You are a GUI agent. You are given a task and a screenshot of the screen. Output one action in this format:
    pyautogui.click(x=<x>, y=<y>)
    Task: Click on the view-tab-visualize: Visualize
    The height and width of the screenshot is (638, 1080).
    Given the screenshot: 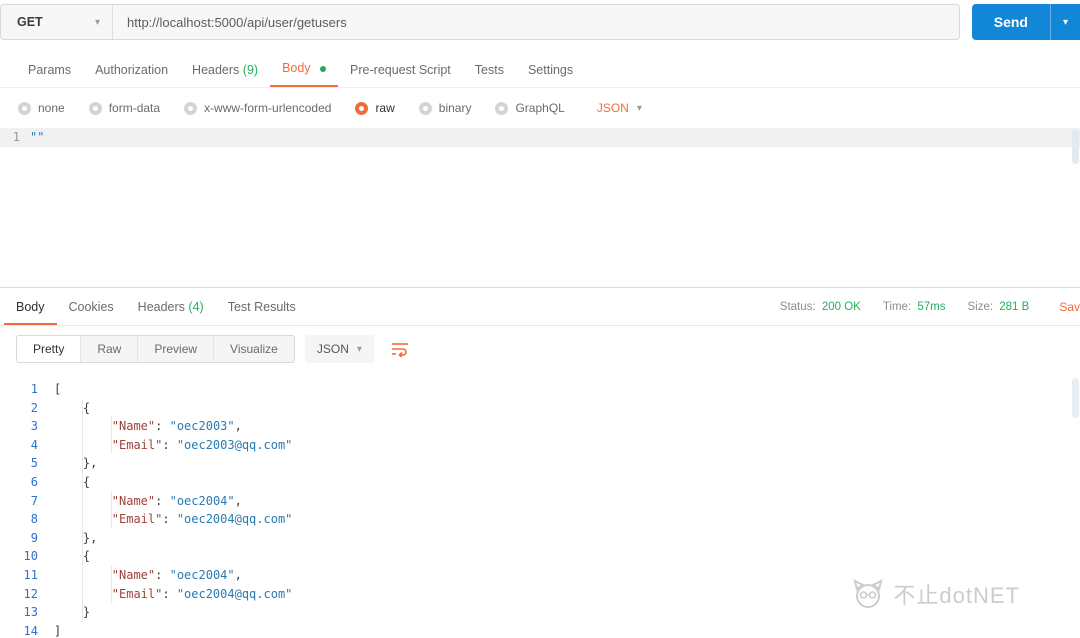 What is the action you would take?
    pyautogui.click(x=254, y=349)
    